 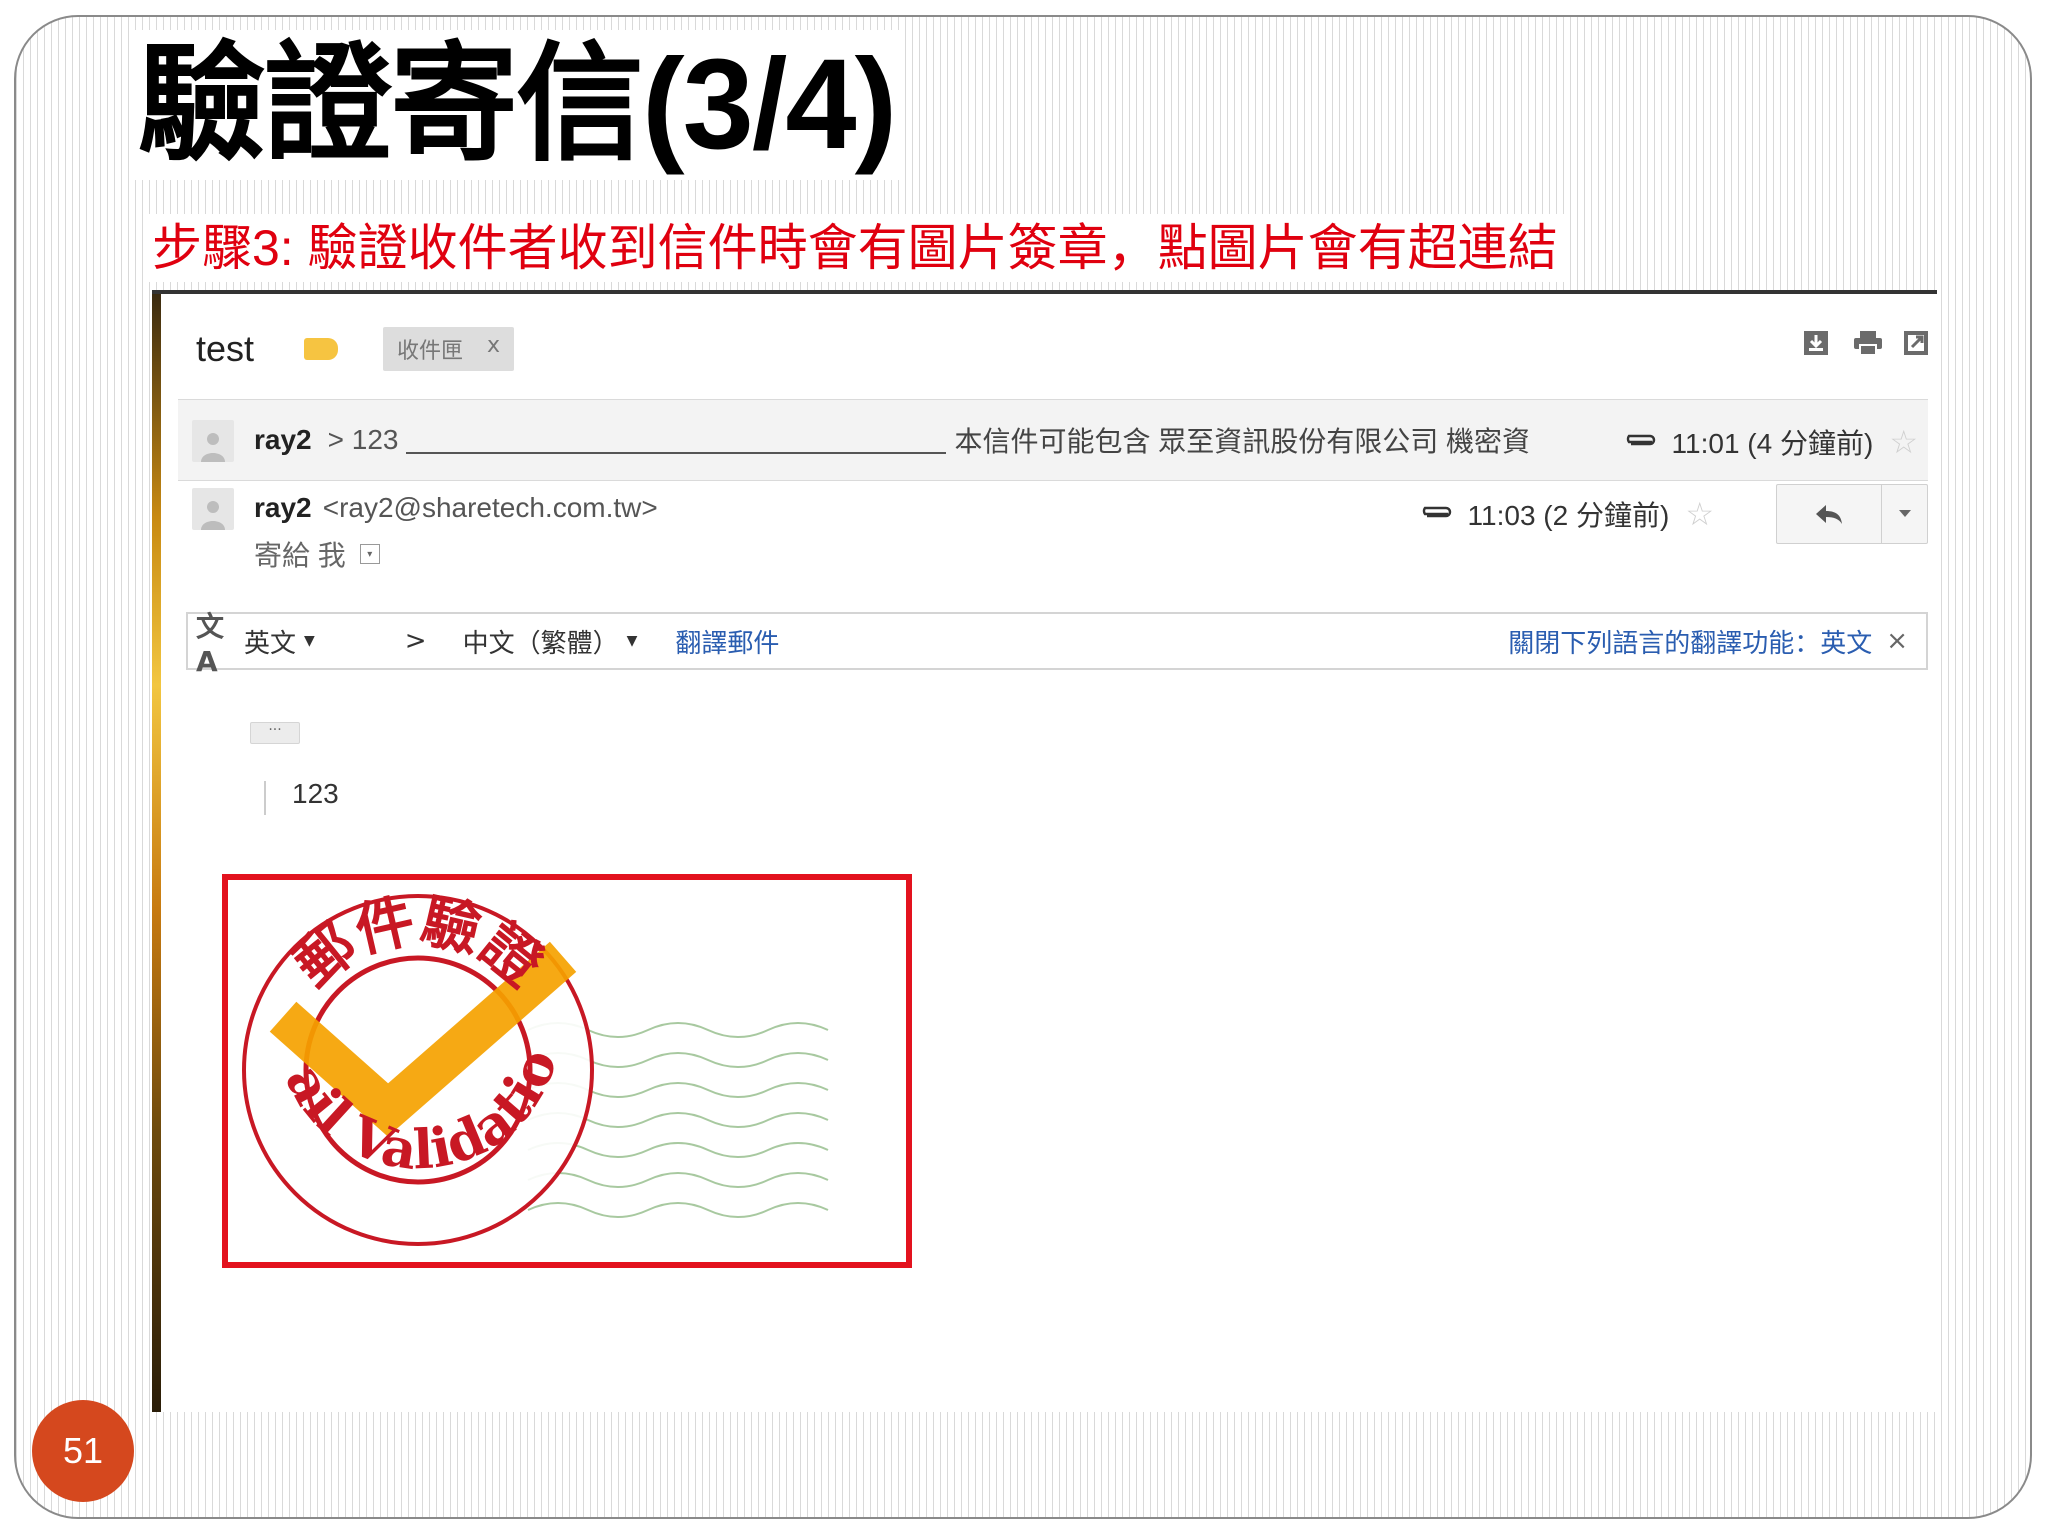 I want to click on print-icon, so click(x=1867, y=343).